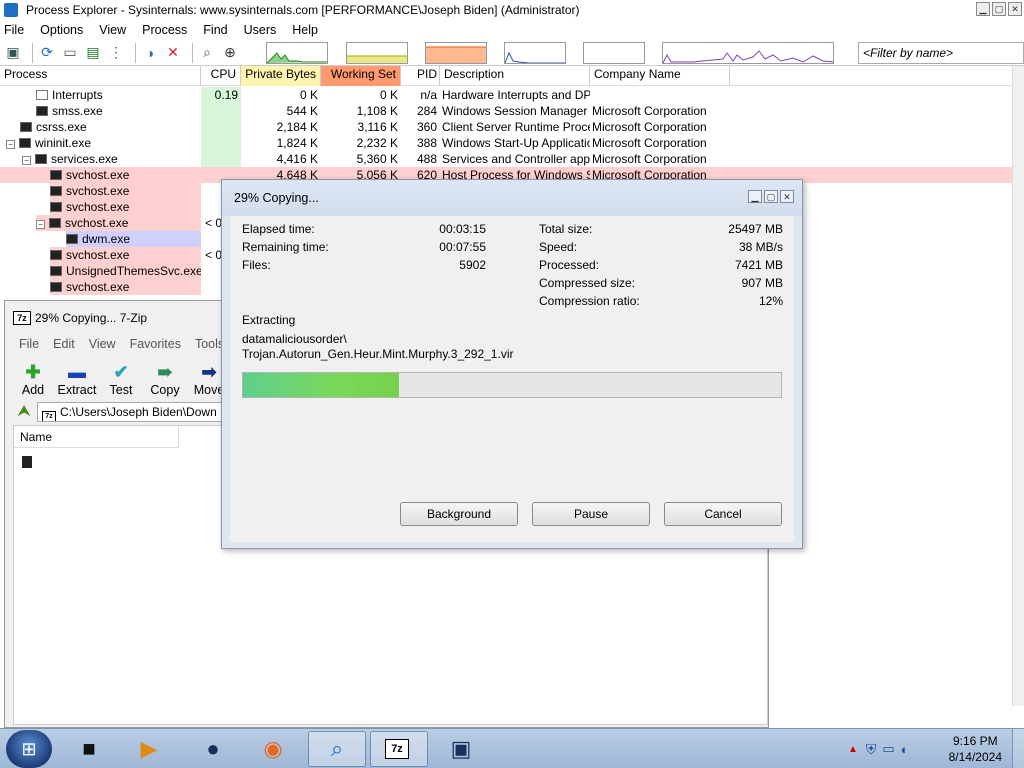 The width and height of the screenshot is (1024, 768). Describe the element at coordinates (173, 53) in the screenshot. I see `kill-process-icon: ✕` at that location.